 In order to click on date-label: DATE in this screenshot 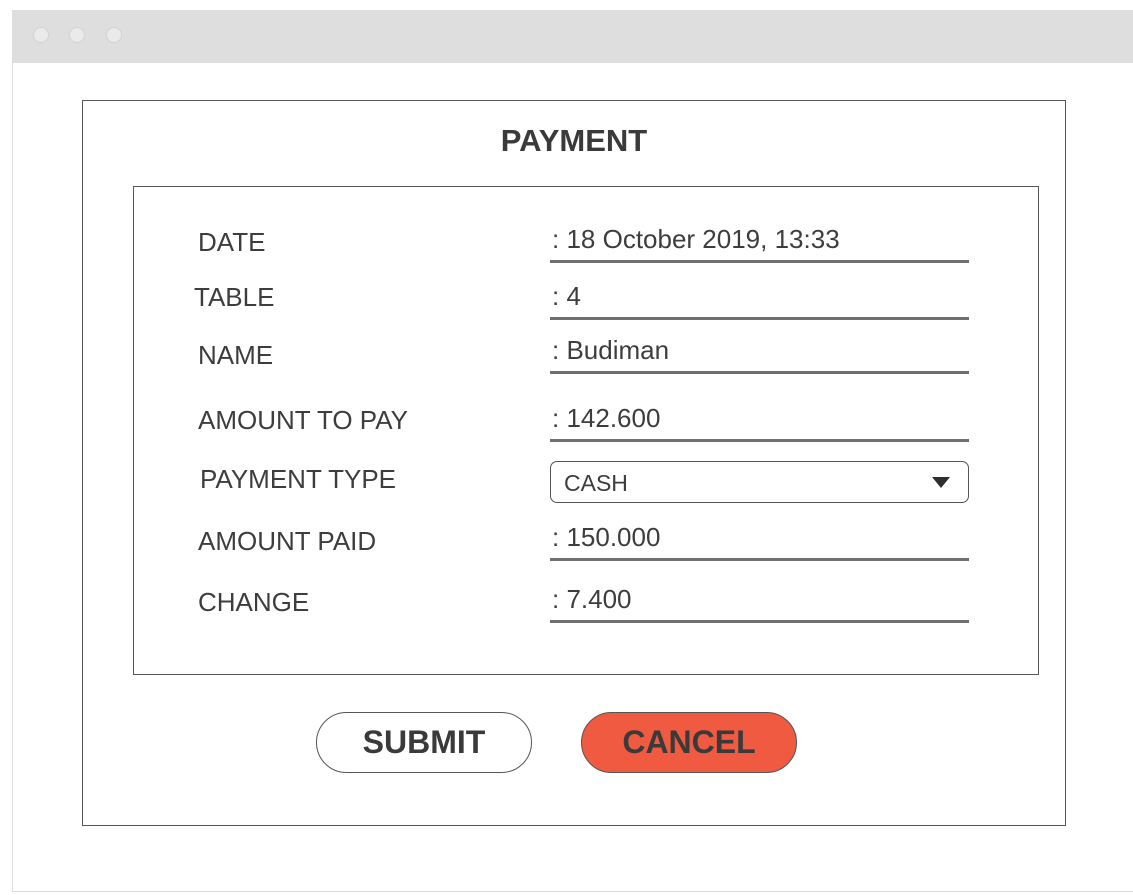, I will do `click(232, 242)`.